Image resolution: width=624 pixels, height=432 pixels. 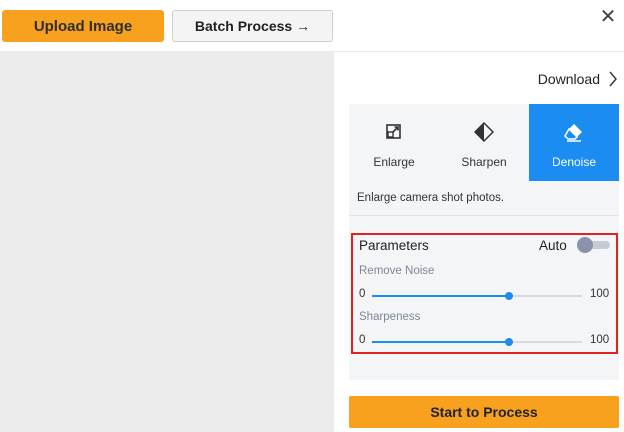 I want to click on tab-enlarge-label: Enlarge, so click(x=394, y=162).